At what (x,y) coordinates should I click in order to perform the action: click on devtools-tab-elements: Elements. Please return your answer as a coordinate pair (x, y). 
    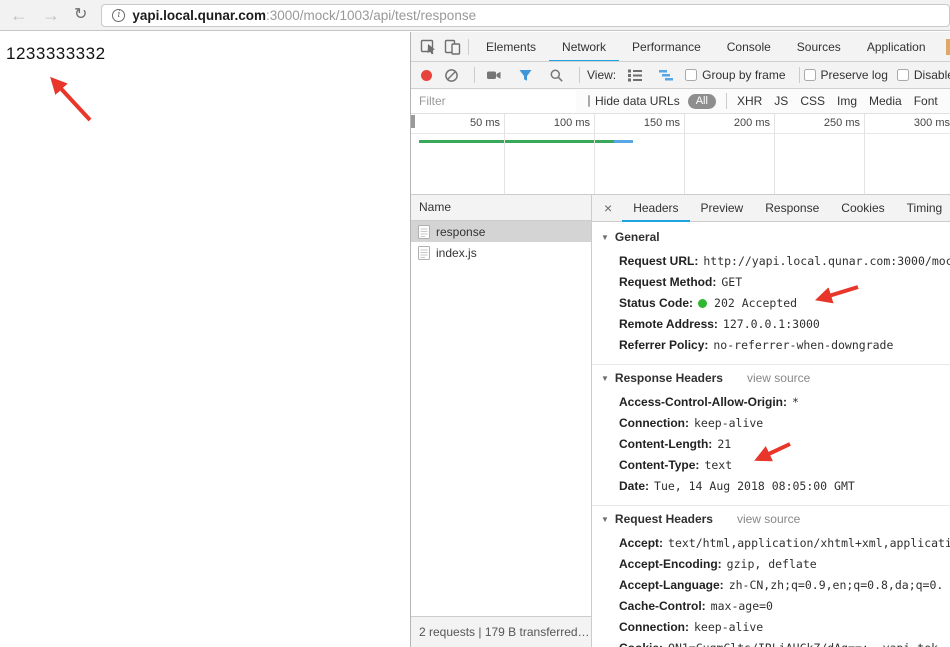
    Looking at the image, I should click on (511, 46).